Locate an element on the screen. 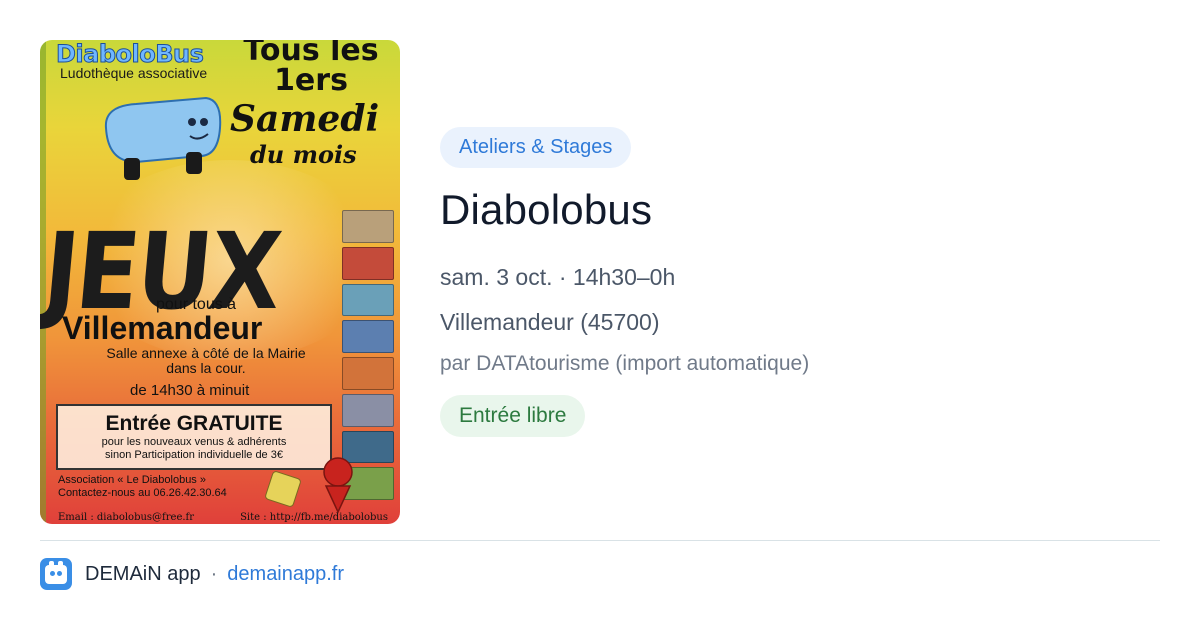 The image size is (1200, 630). poster-hours: de 14h30 à minuit is located at coordinates (190, 390).